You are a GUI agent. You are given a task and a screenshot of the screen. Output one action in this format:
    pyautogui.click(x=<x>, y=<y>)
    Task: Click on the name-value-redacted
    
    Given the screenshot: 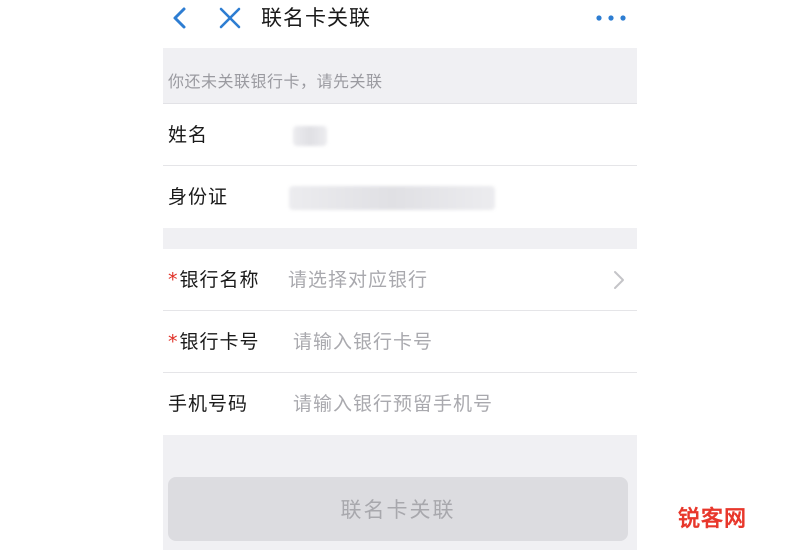 What is the action you would take?
    pyautogui.click(x=310, y=136)
    